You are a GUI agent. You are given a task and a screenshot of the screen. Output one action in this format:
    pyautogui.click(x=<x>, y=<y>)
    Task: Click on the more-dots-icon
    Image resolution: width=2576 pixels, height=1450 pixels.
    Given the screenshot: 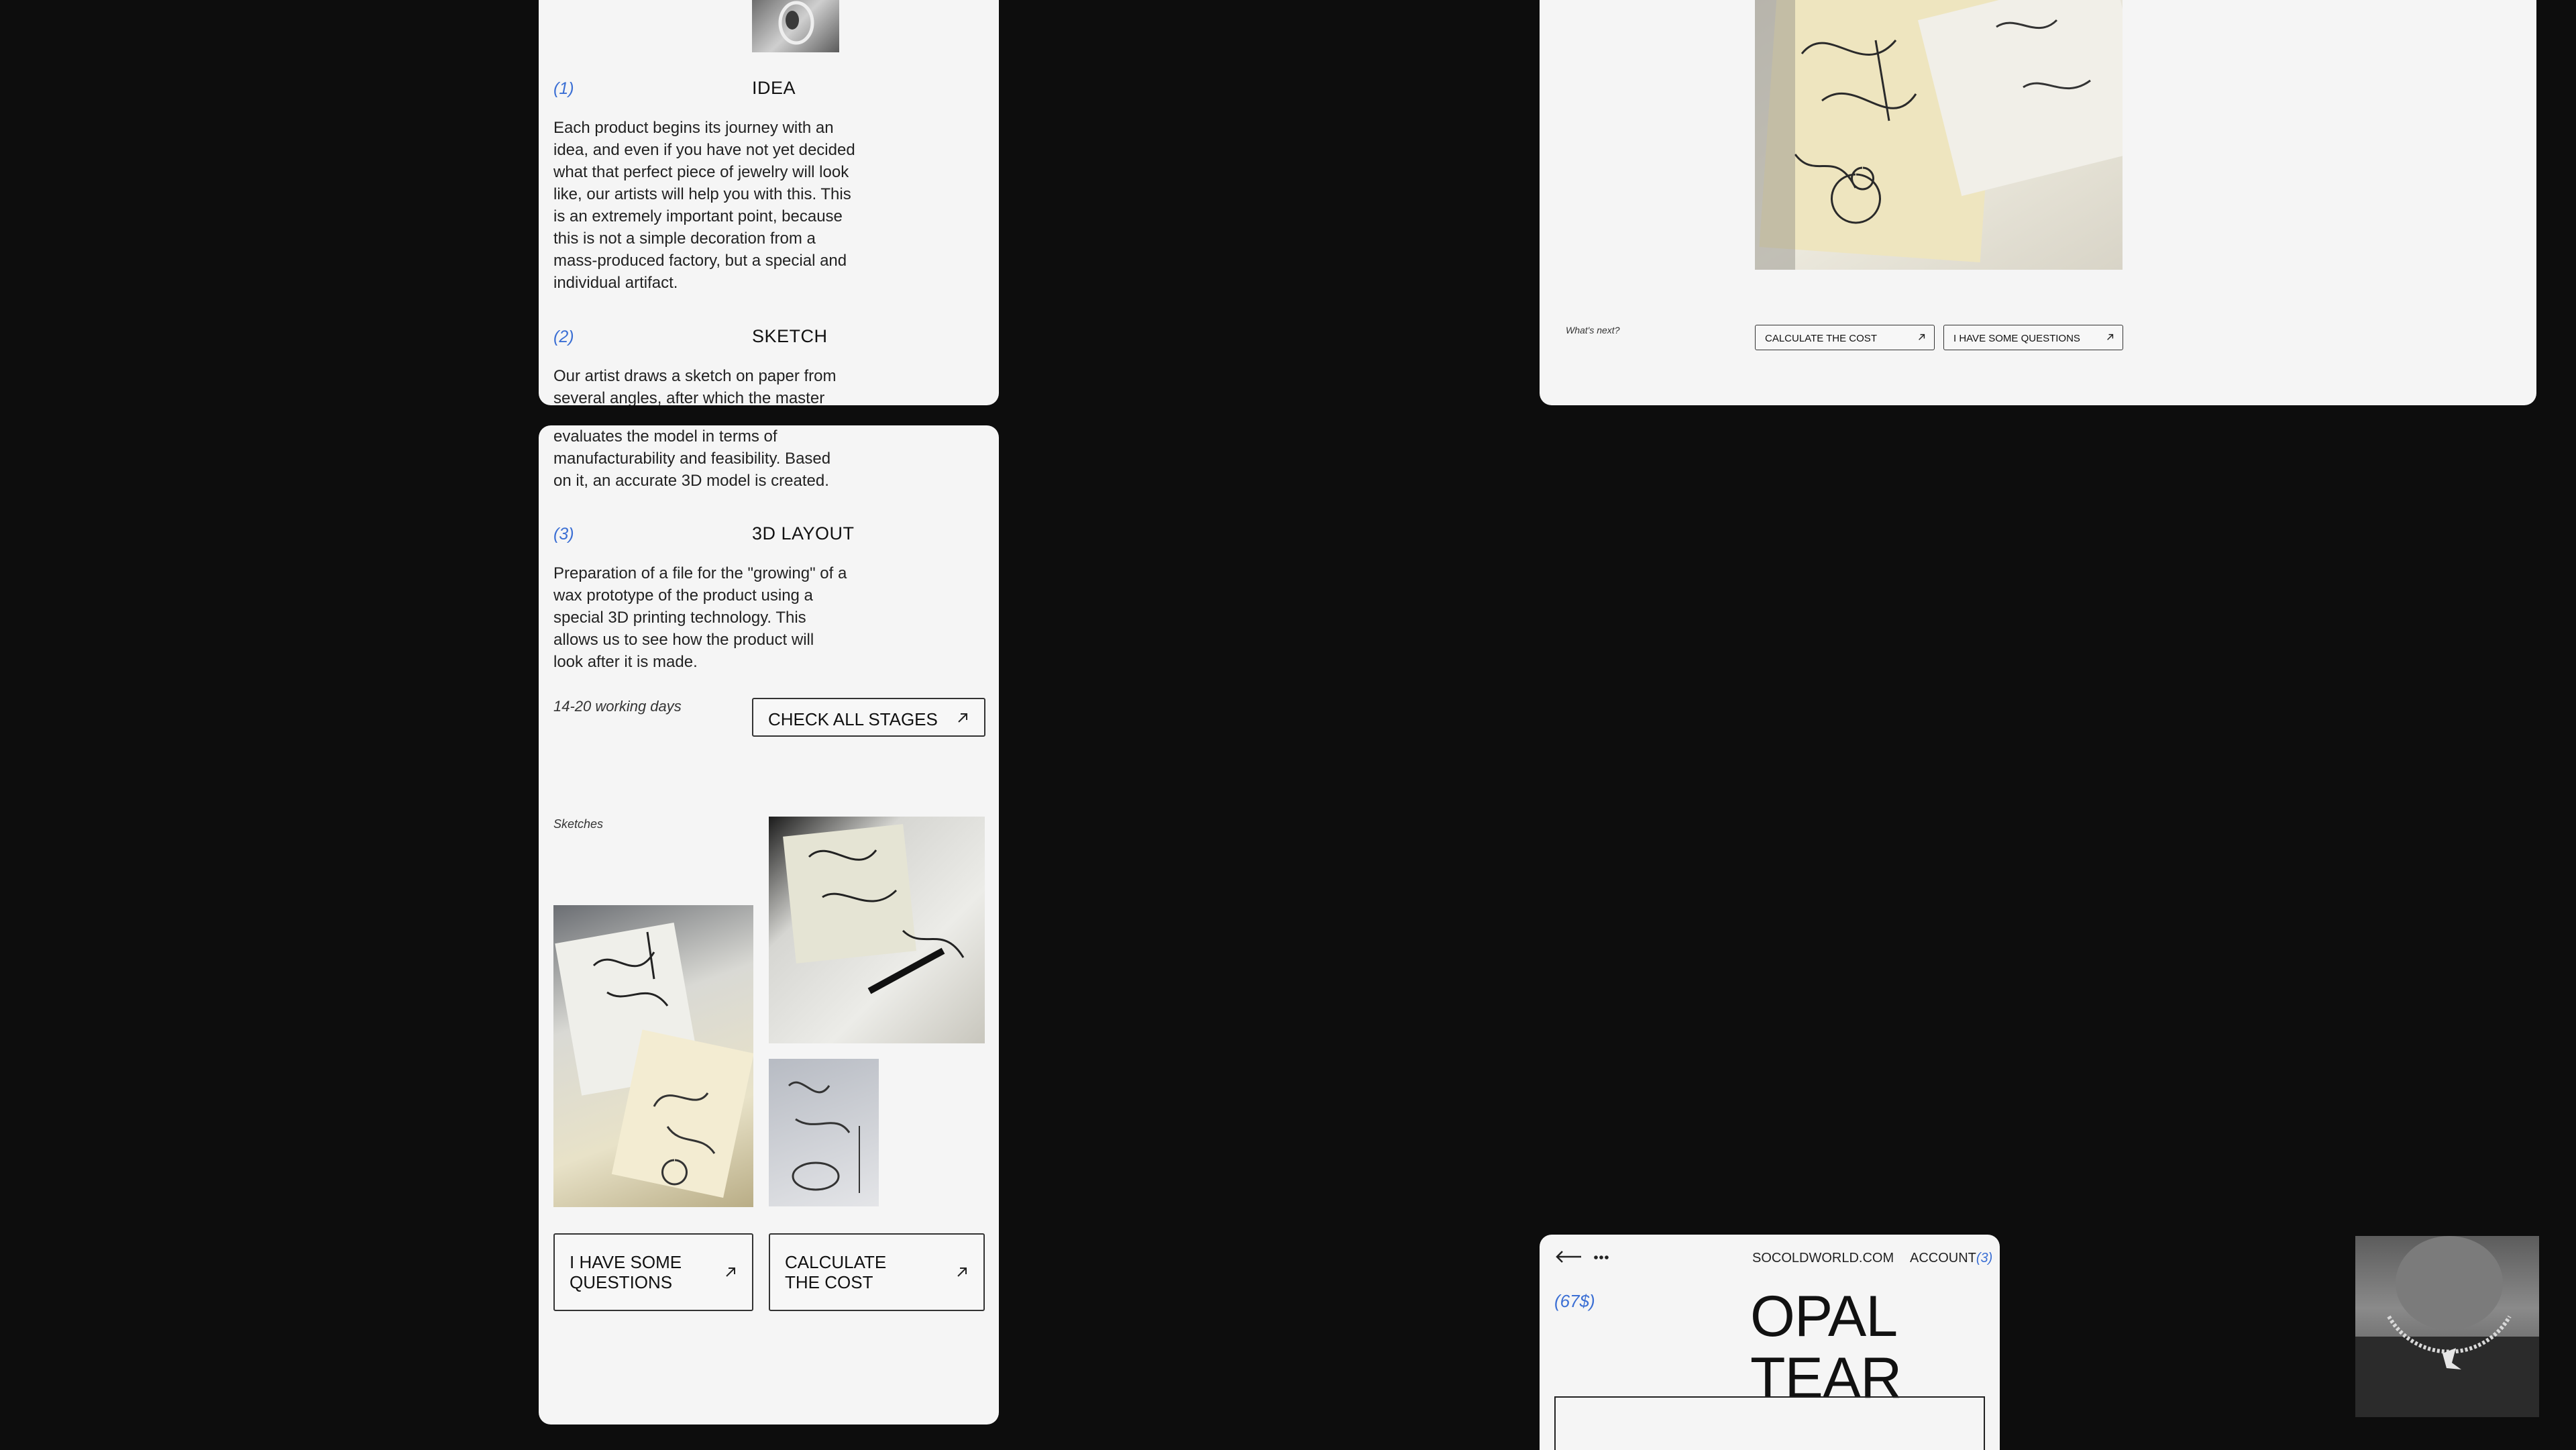 What is the action you would take?
    pyautogui.click(x=1601, y=1257)
    